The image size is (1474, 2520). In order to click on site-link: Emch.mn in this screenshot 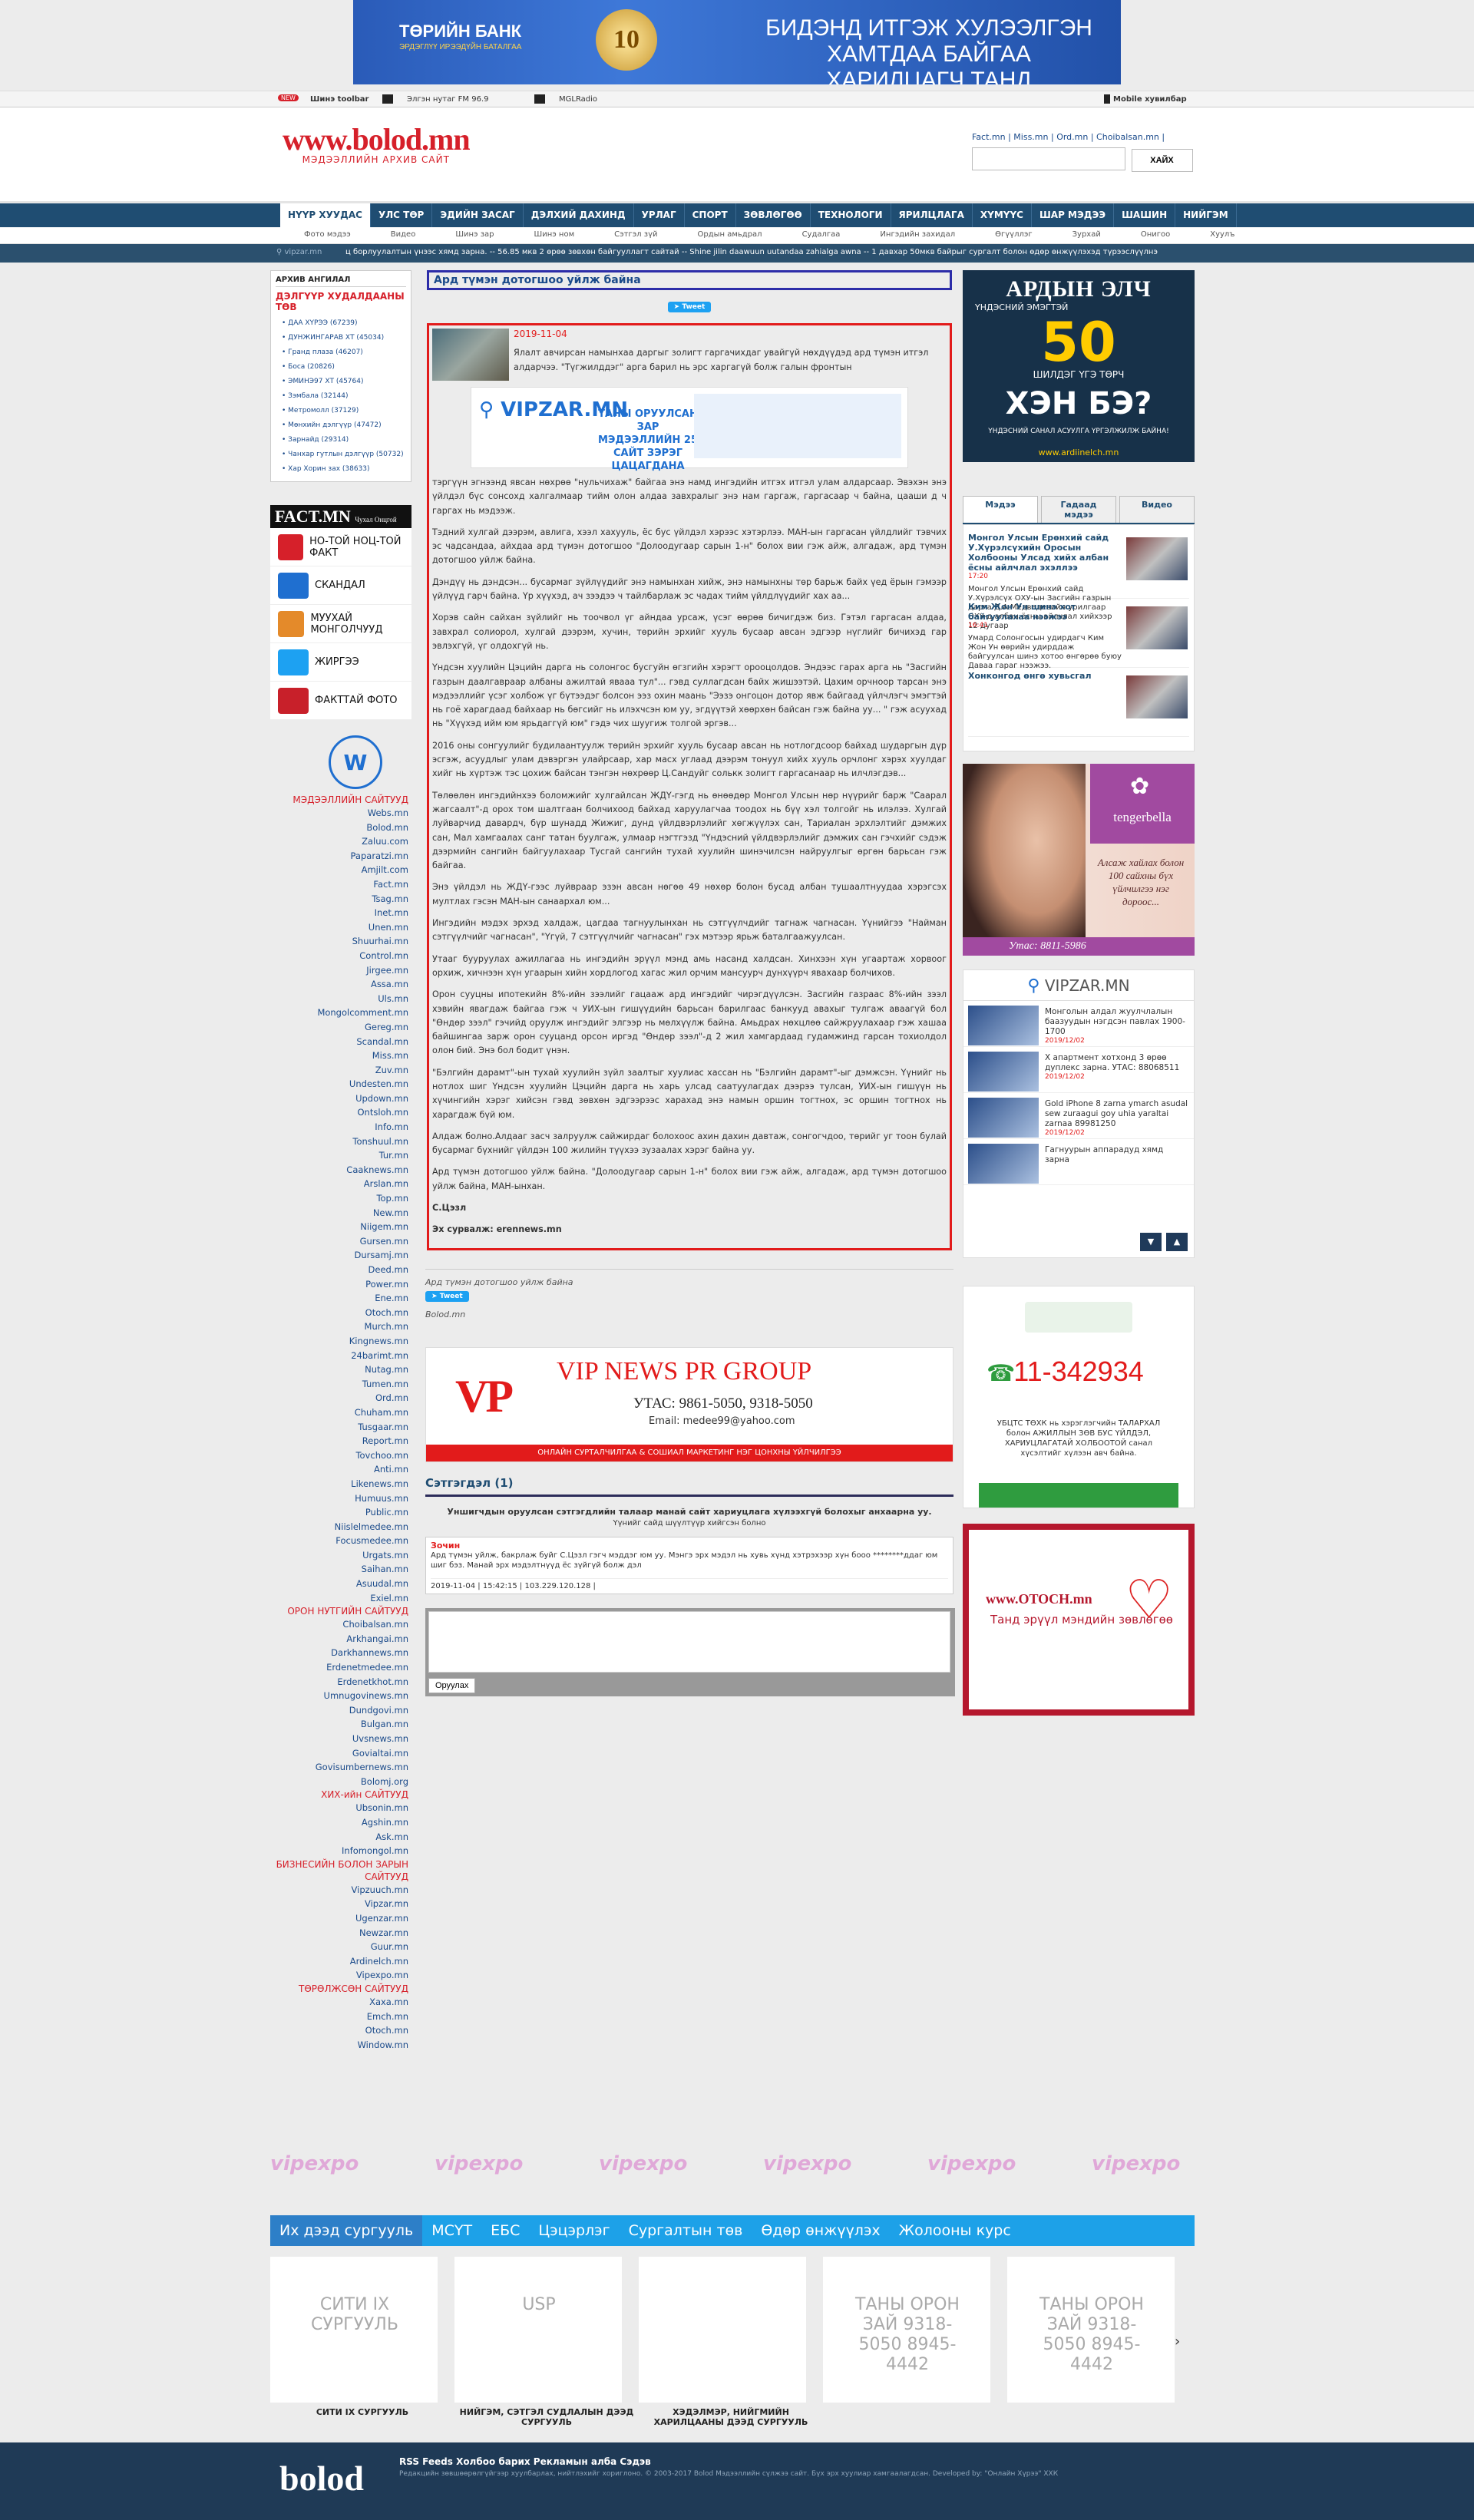, I will do `click(339, 2017)`.